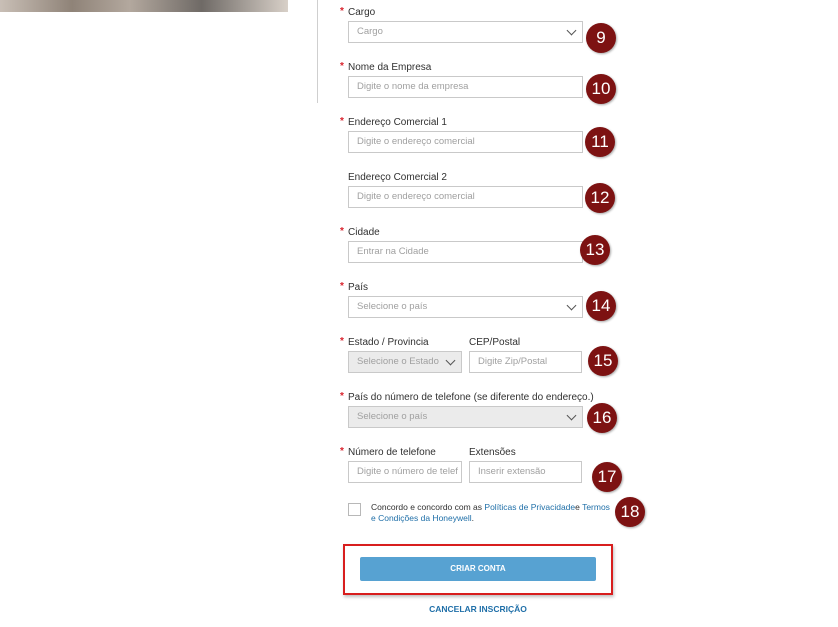 This screenshot has height=627, width=838. Describe the element at coordinates (392, 416) in the screenshot. I see `pais-telefone-select-value: Selecione o país` at that location.